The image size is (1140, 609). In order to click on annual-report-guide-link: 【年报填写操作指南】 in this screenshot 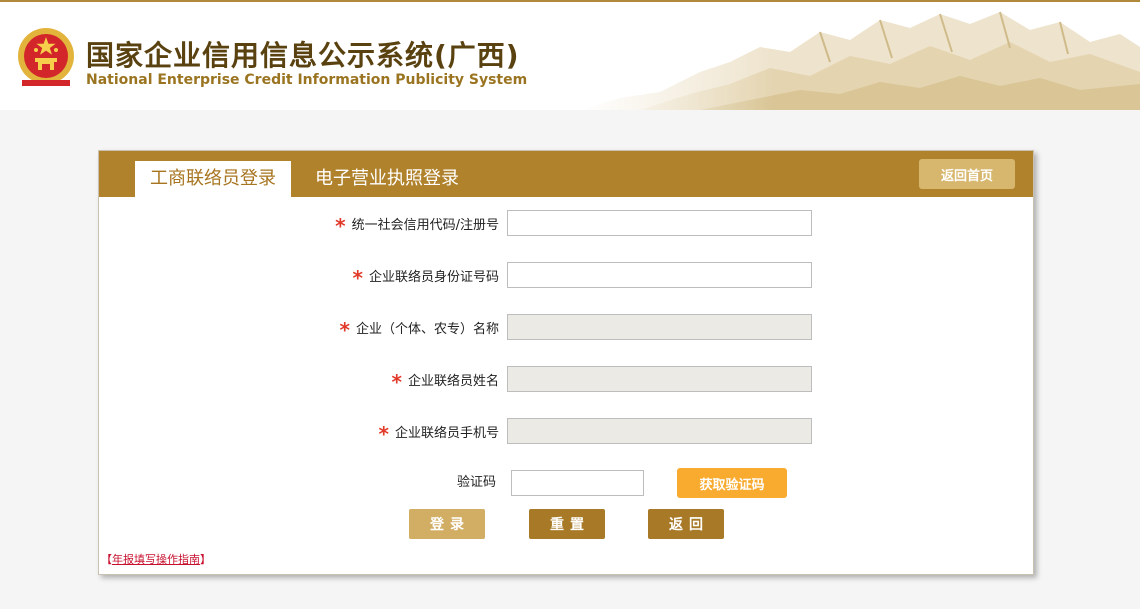, I will do `click(156, 559)`.